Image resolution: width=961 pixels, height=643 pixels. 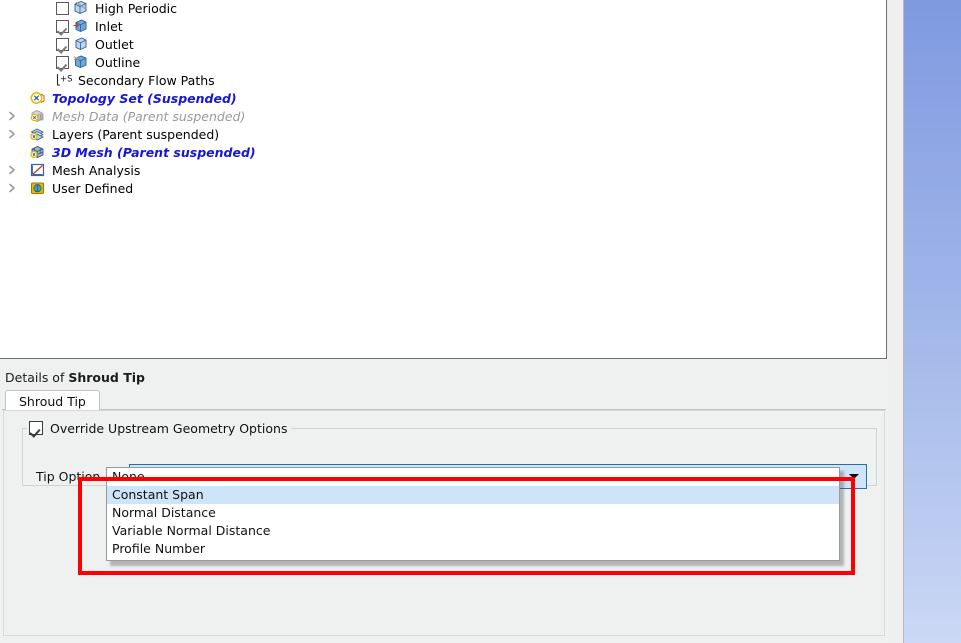 What do you see at coordinates (37, 98) in the screenshot?
I see `topology-set-icon` at bounding box center [37, 98].